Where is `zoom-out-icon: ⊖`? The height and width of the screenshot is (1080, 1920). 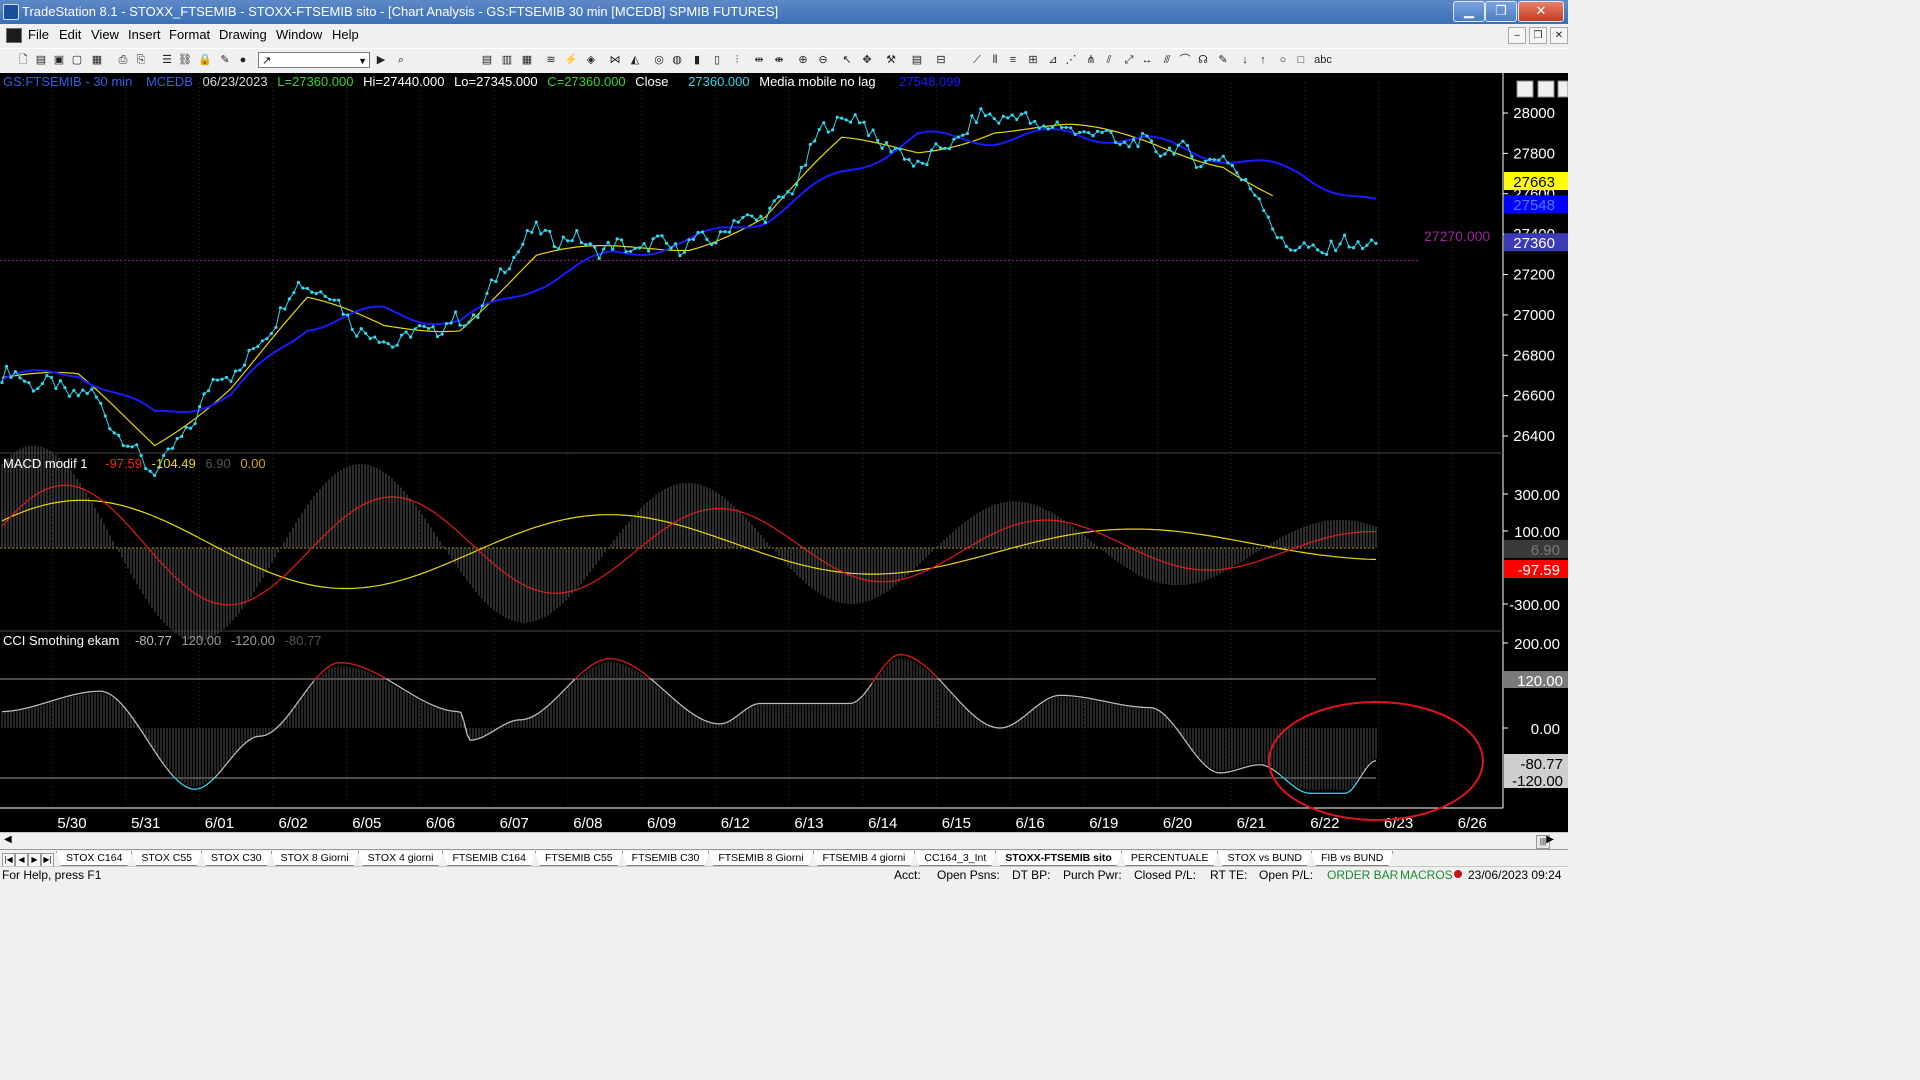
zoom-out-icon: ⊖ is located at coordinates (823, 60).